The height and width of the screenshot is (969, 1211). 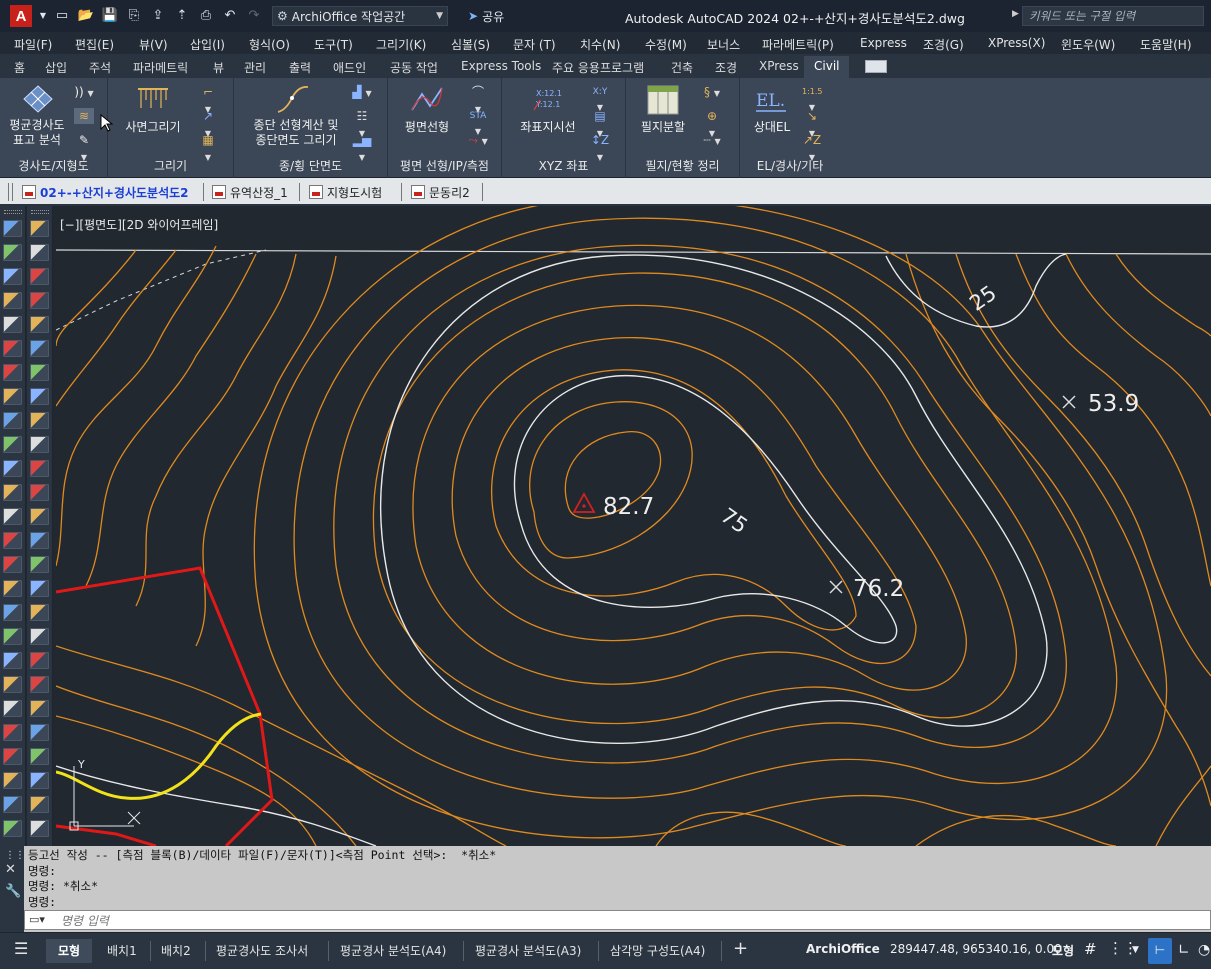 What do you see at coordinates (360, 16) in the screenshot?
I see `workspace-select: ⚙ ArchiOffice 작업공간 ▼` at bounding box center [360, 16].